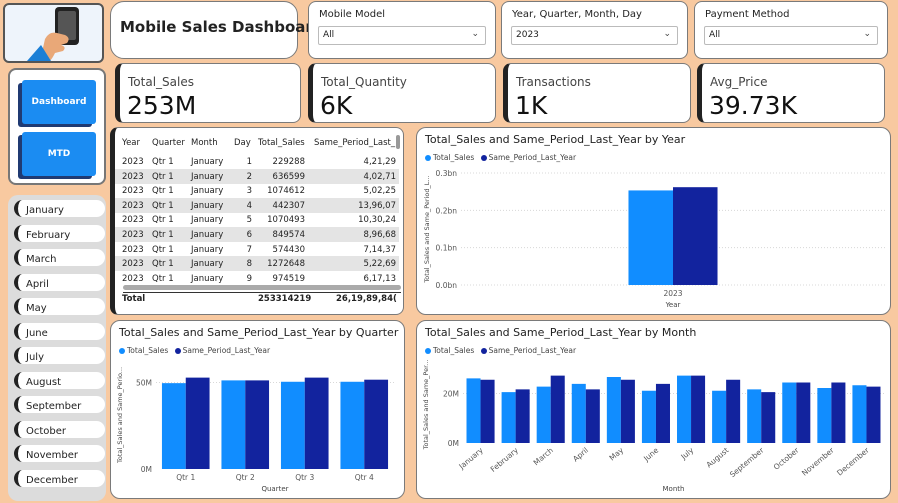 The height and width of the screenshot is (503, 898). I want to click on x-tick-label: Qtr 1, so click(185, 477).